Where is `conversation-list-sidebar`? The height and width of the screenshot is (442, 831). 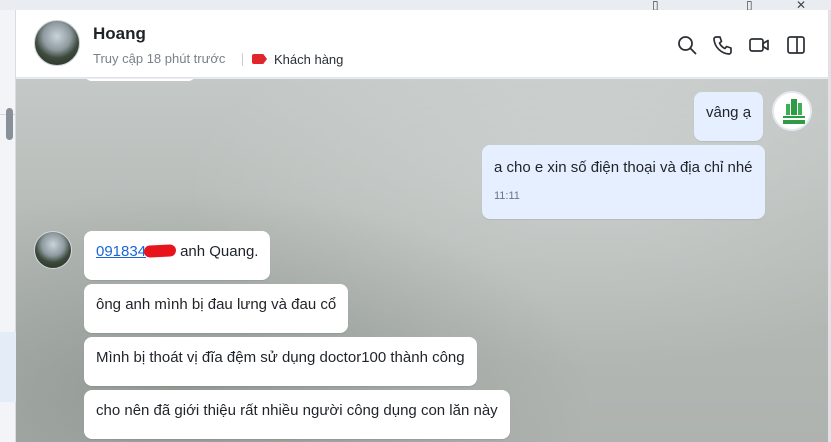 conversation-list-sidebar is located at coordinates (8, 226).